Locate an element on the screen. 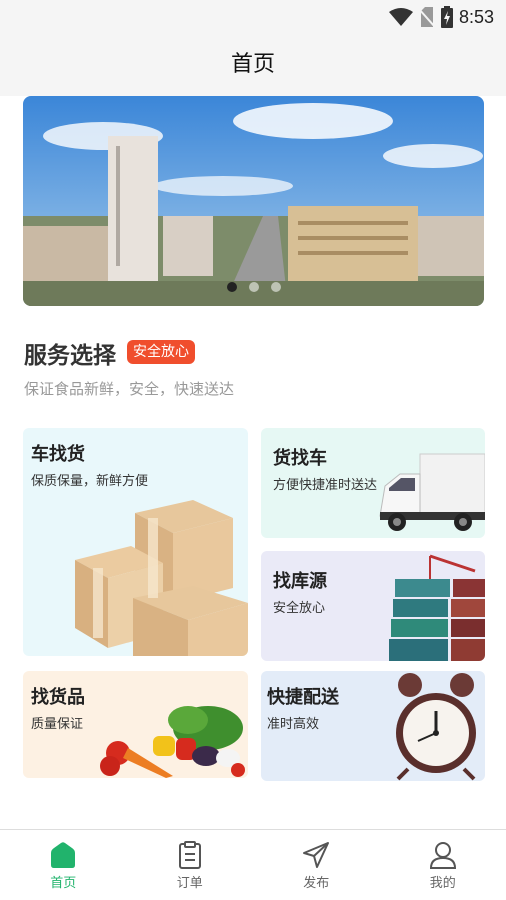  card-car-find-goods: 车找货 保质保量，新鲜方便 is located at coordinates (135, 542).